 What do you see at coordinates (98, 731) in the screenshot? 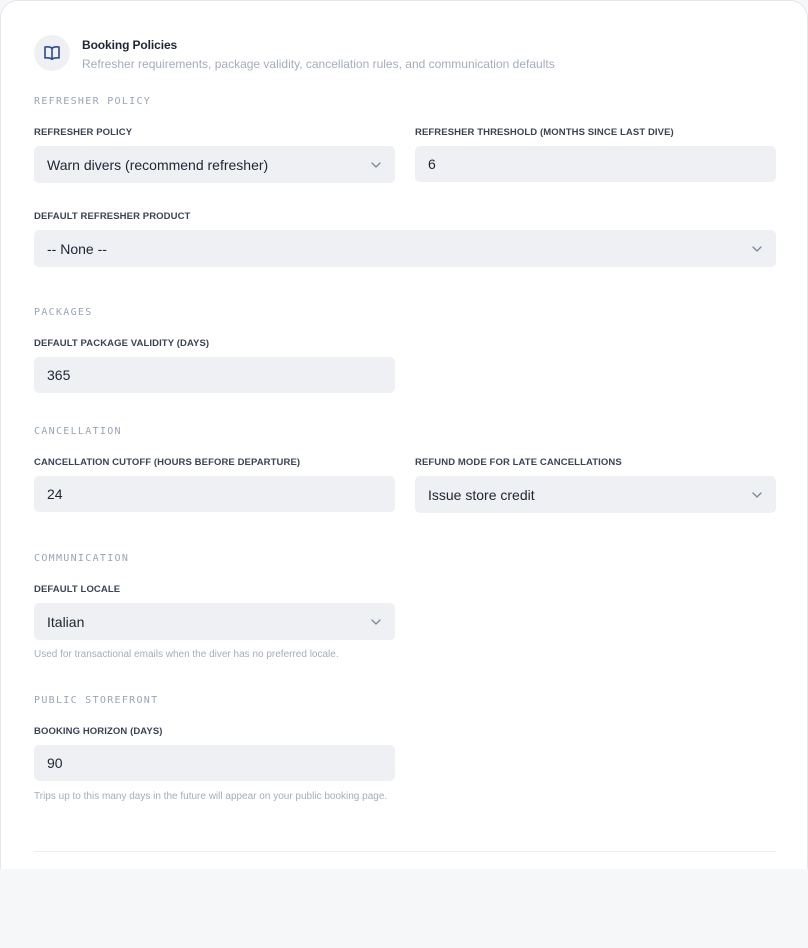
I see `booking-horizon-label: BOOKING HORIZON (DAYS)` at bounding box center [98, 731].